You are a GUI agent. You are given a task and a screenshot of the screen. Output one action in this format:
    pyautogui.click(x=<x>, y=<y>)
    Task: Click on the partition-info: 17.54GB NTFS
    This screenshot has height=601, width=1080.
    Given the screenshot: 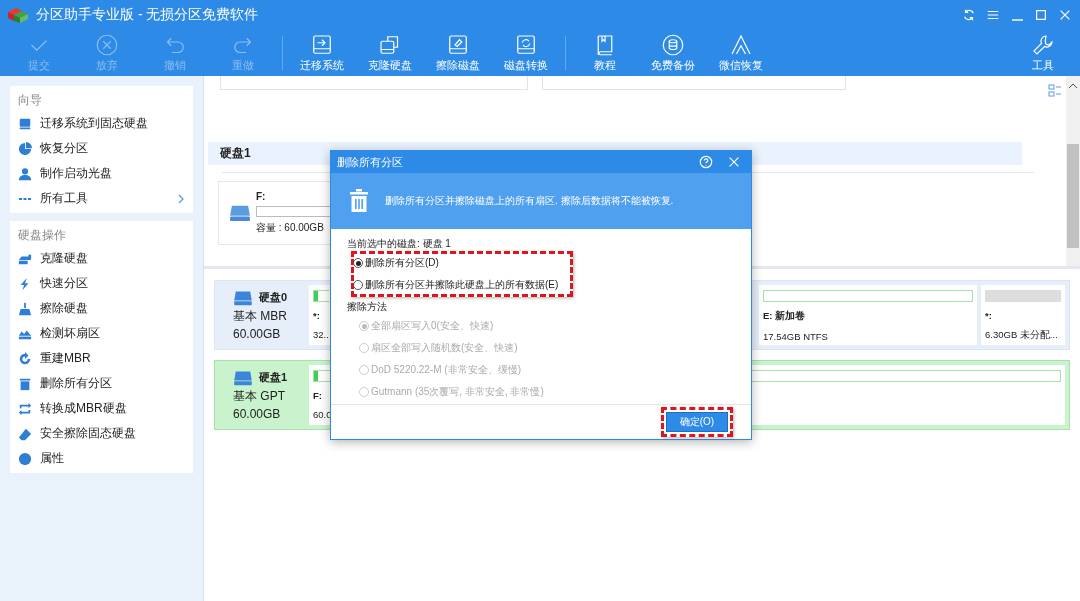 What is the action you would take?
    pyautogui.click(x=795, y=336)
    